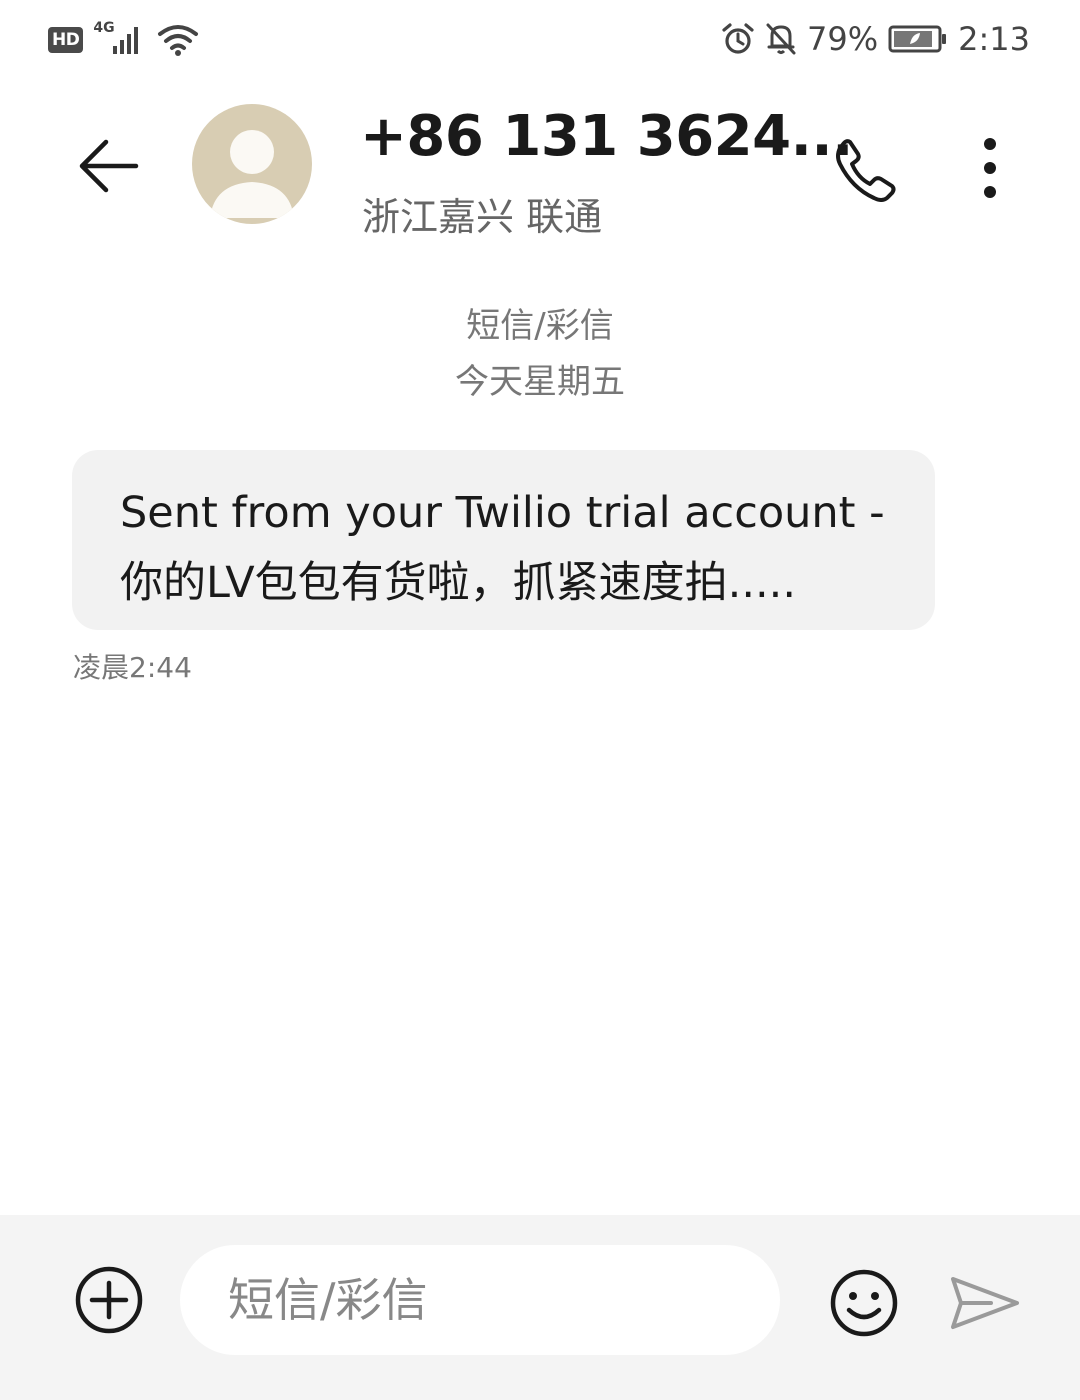 The height and width of the screenshot is (1400, 1080). I want to click on back-button, so click(108, 166).